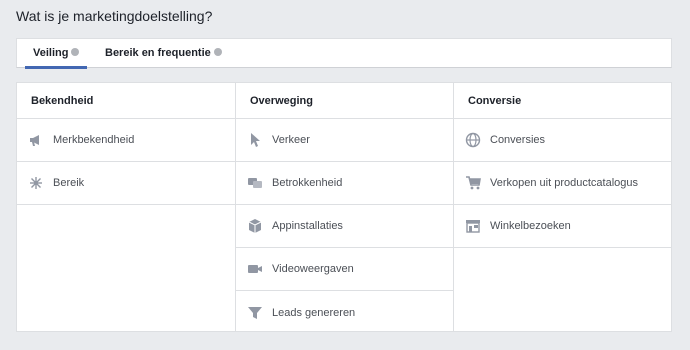 Image resolution: width=690 pixels, height=350 pixels. I want to click on tab-bereik-label: Bereik en frequentie, so click(158, 53).